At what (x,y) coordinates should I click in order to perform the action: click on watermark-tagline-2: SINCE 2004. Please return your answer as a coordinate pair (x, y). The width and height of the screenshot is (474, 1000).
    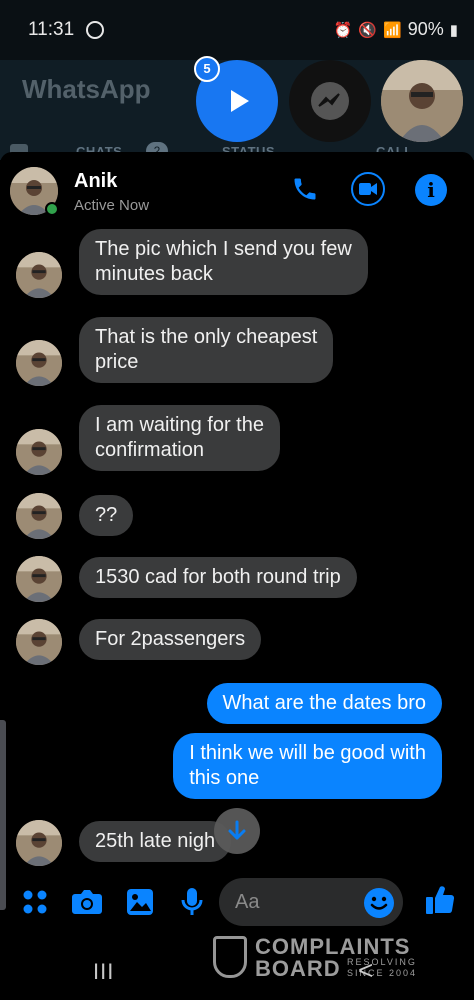
    Looking at the image, I should click on (382, 973).